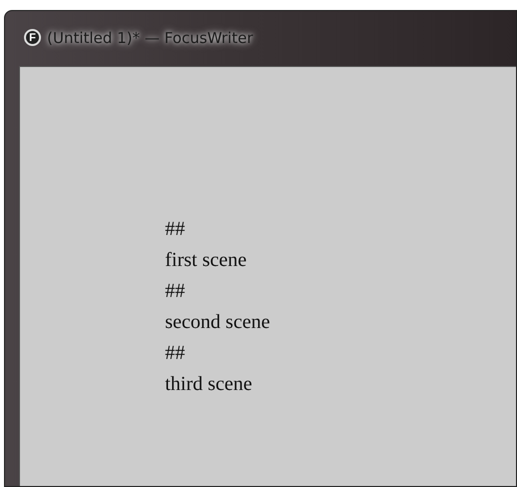 The height and width of the screenshot is (487, 517). I want to click on window-title: (Untitled 1)* — FocusWriter, so click(150, 37).